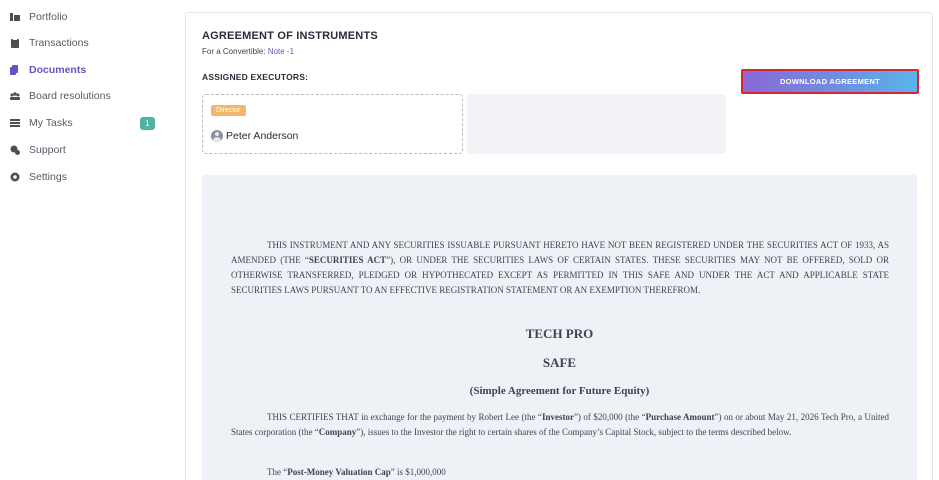  Describe the element at coordinates (15, 43) in the screenshot. I see `clipboard-icon` at that location.